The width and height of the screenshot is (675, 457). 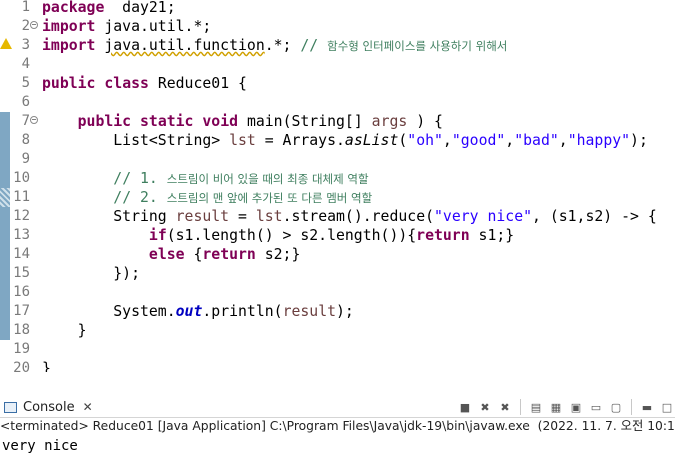 I want to click on line-number: 5, so click(x=25, y=83).